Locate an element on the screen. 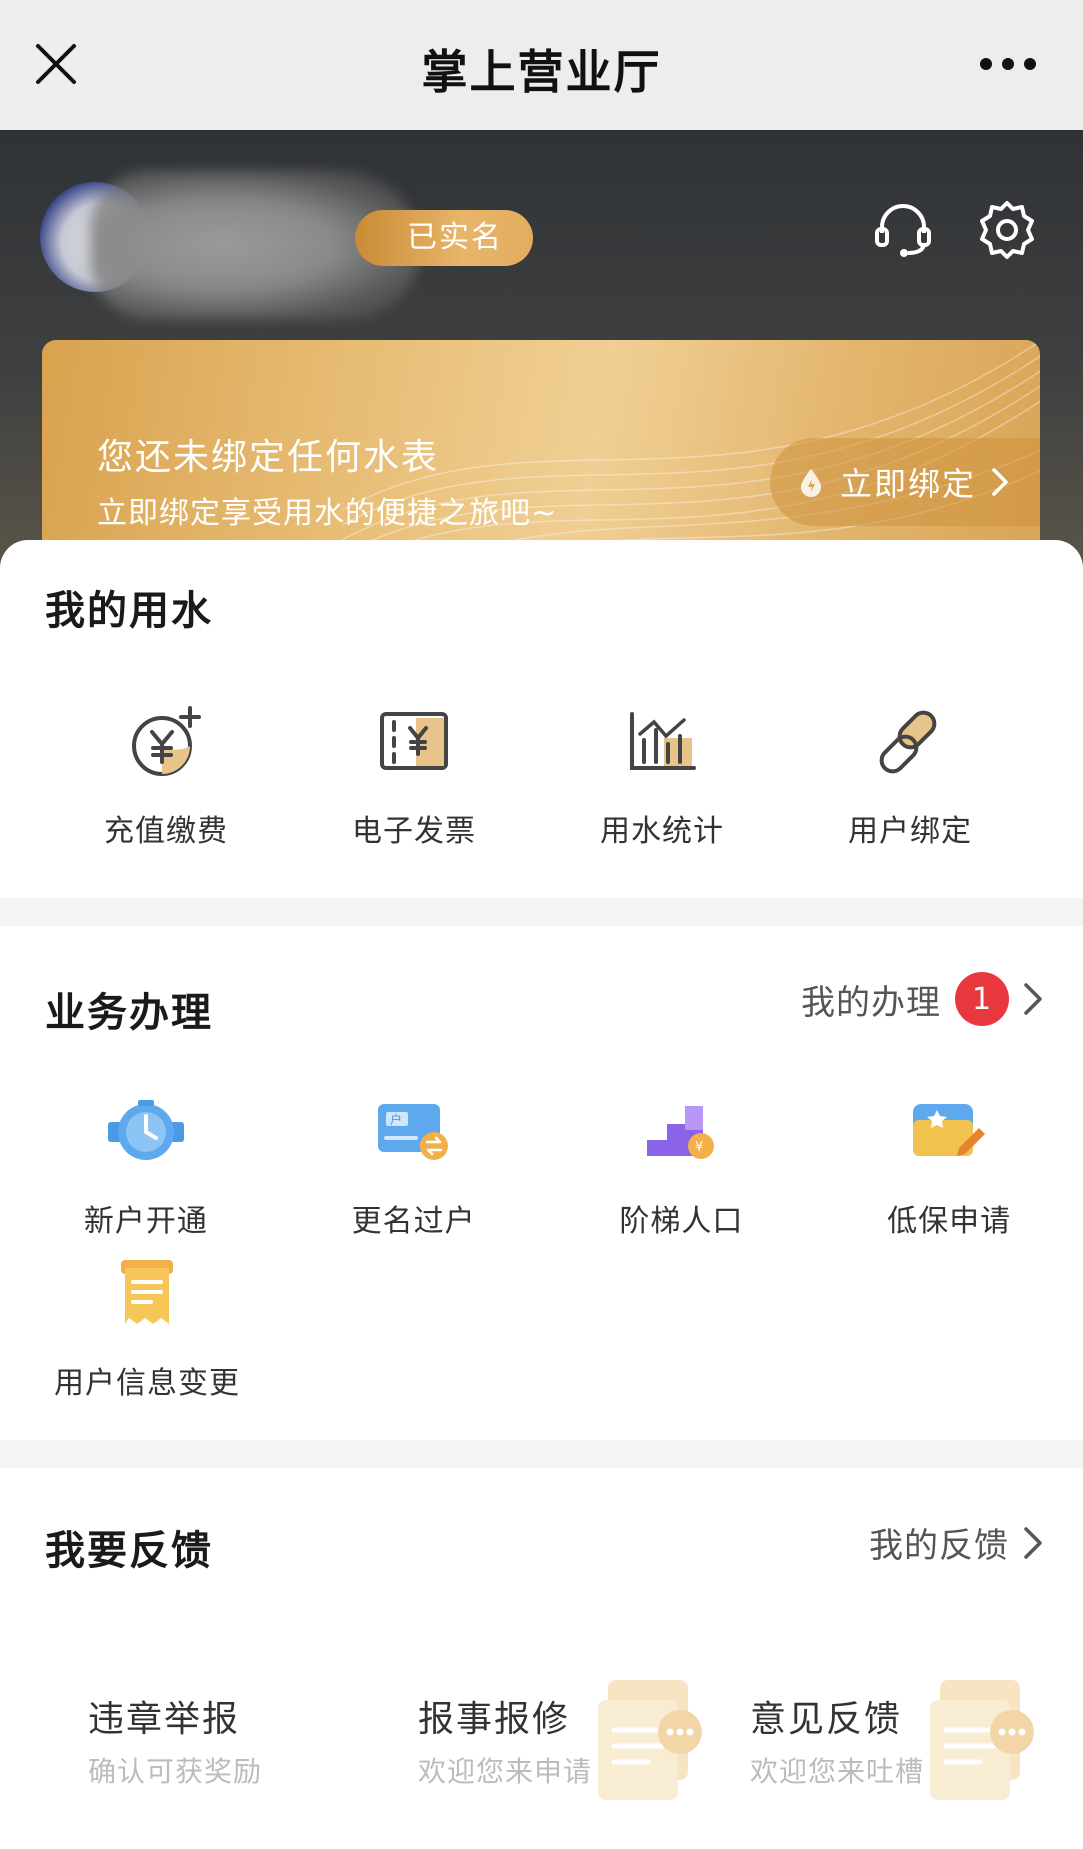 This screenshot has height=1849, width=1083. user-profile is located at coordinates (230, 245).